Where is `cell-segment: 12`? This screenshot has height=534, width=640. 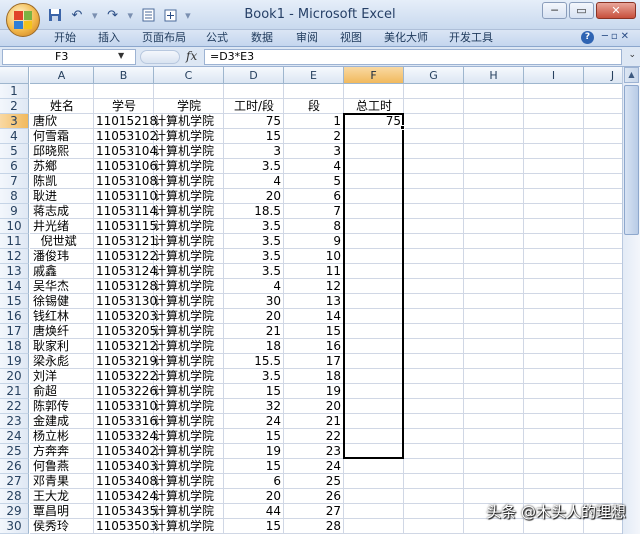 cell-segment: 12 is located at coordinates (314, 286).